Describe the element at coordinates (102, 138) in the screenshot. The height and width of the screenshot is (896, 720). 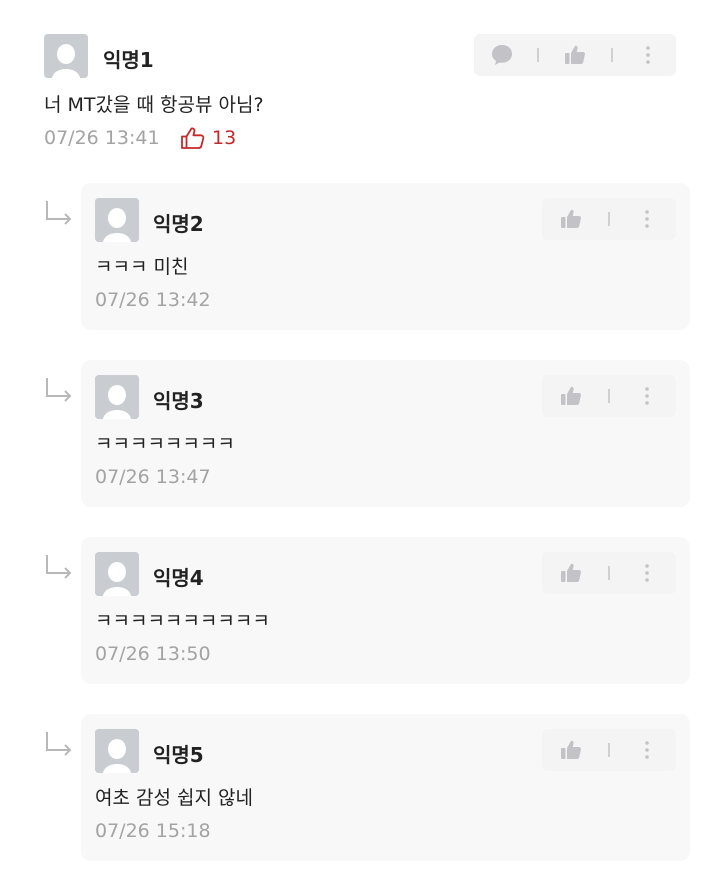
I see `comment-time: 07/26 13:41` at that location.